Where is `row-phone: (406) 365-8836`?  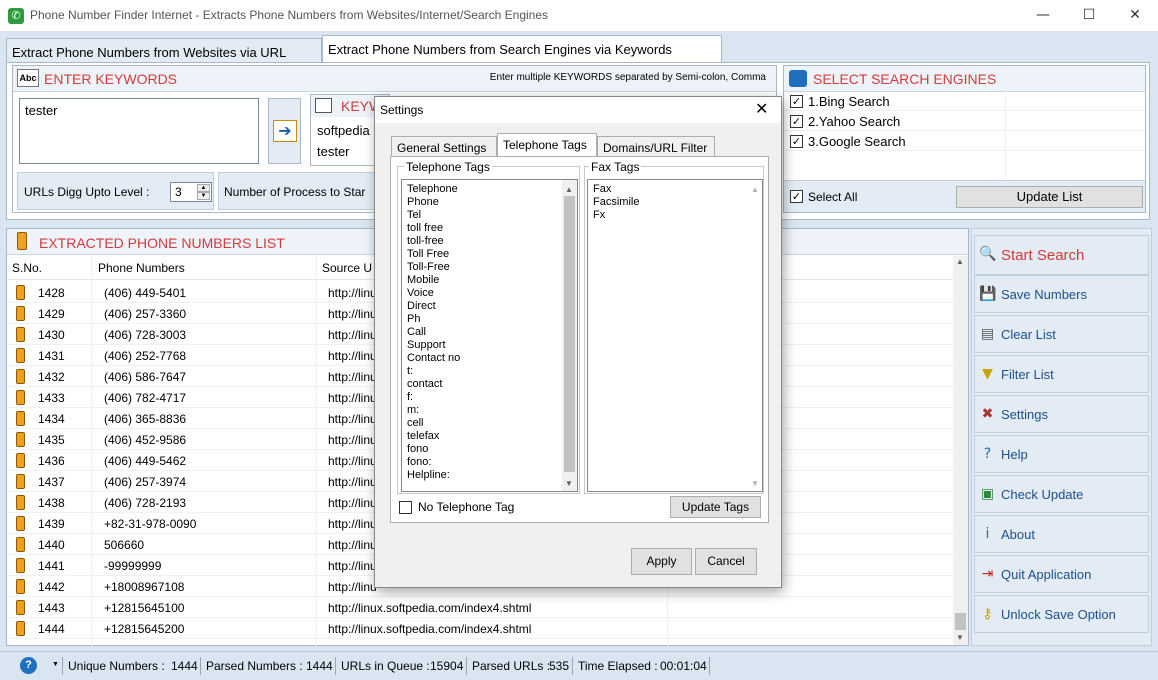 row-phone: (406) 365-8836 is located at coordinates (145, 419).